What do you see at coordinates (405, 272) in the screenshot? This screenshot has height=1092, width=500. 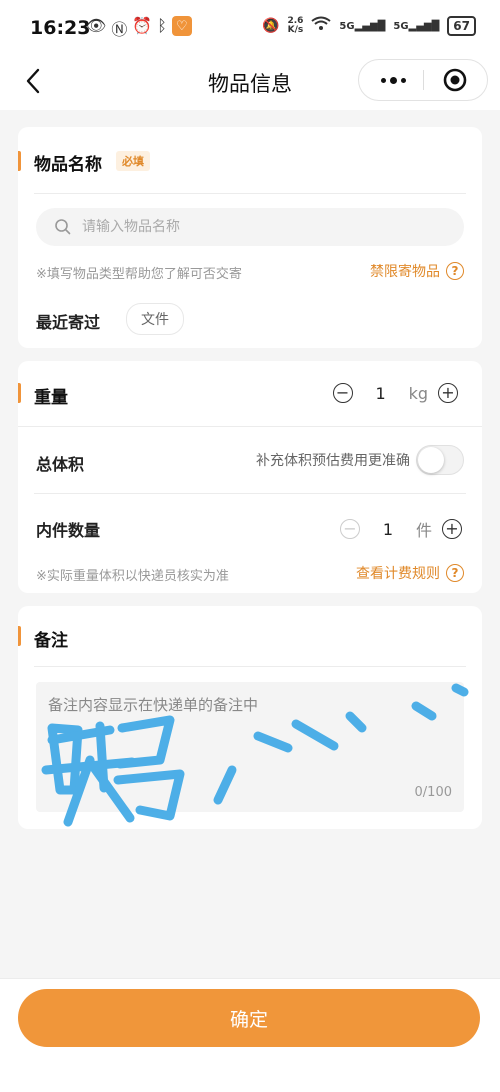 I see `restricted-items-label: 禁限寄物品` at bounding box center [405, 272].